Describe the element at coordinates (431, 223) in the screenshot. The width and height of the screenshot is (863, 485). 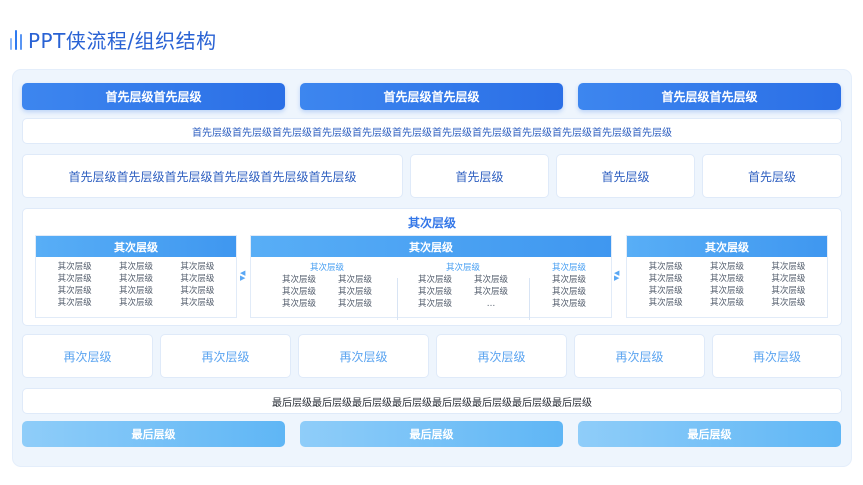
I see `level2-title: 其次层级` at that location.